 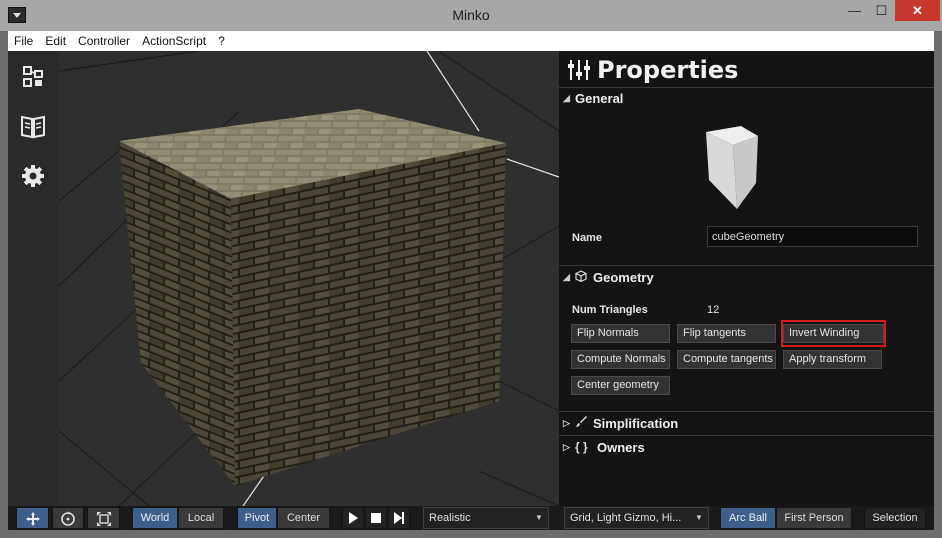 What do you see at coordinates (917, 10) in the screenshot?
I see `close-button: ✕` at bounding box center [917, 10].